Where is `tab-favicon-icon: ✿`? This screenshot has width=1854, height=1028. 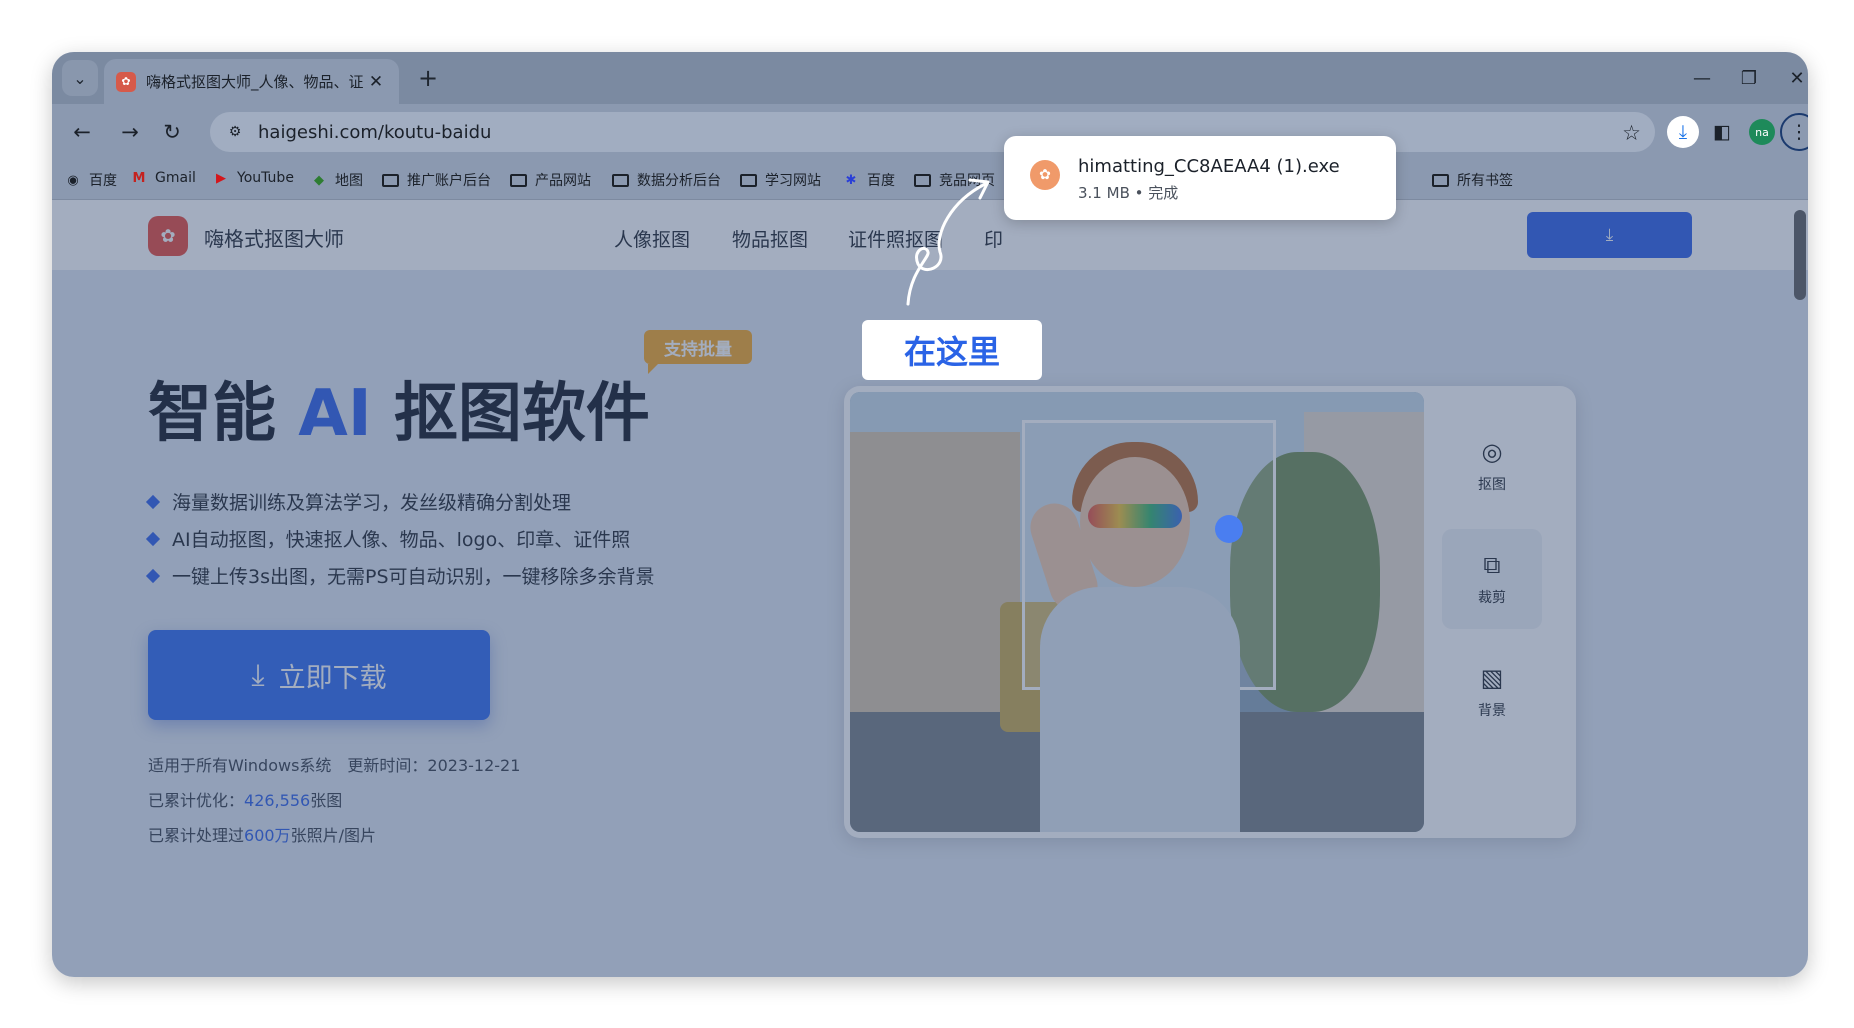
tab-favicon-icon: ✿ is located at coordinates (126, 81).